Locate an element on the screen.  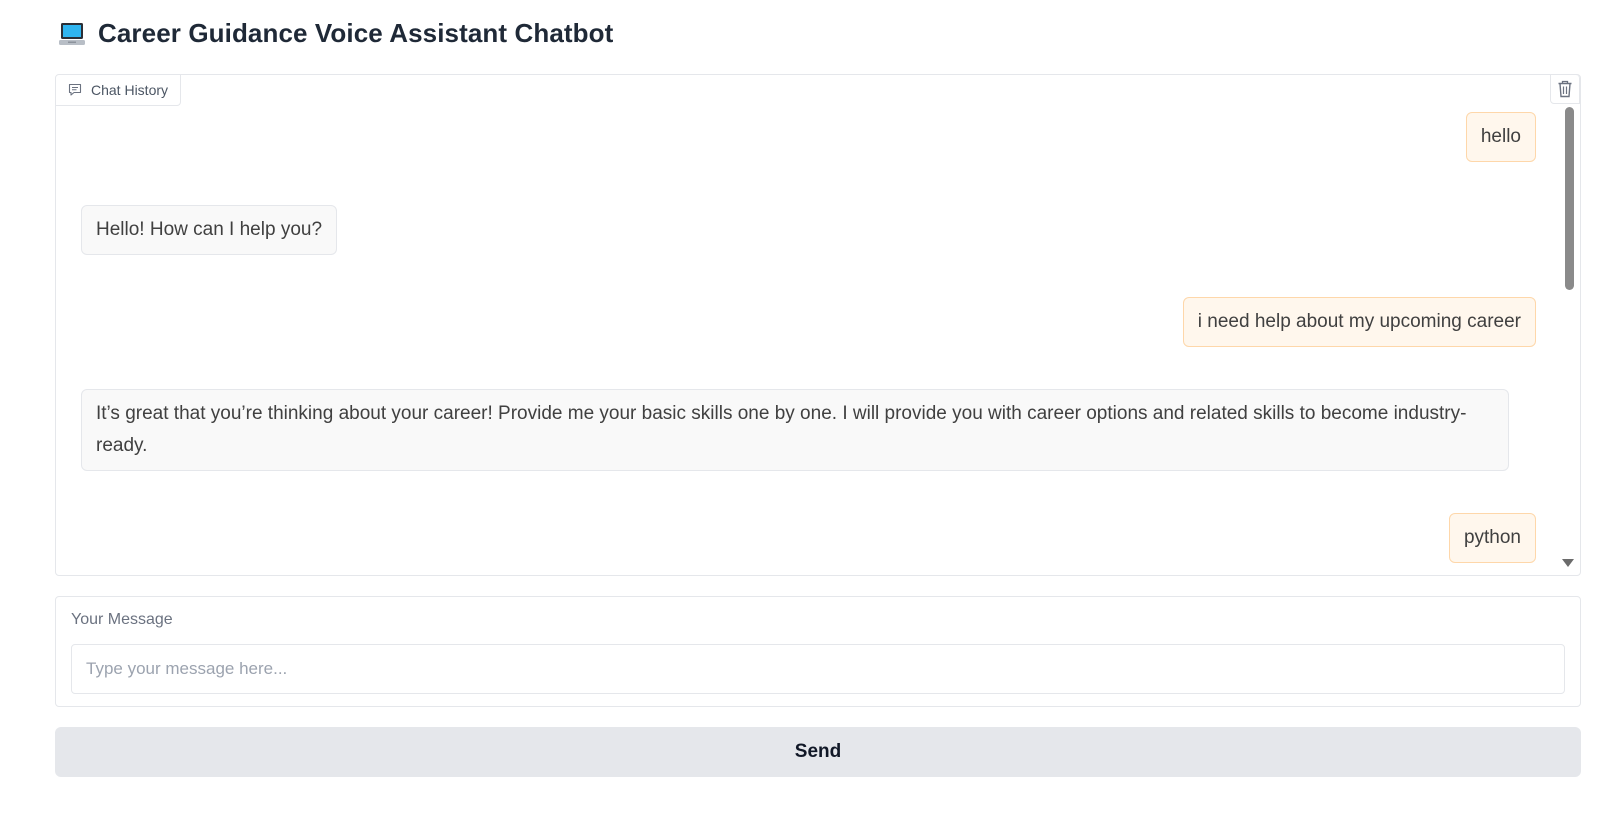
chat-history-label: Chat History is located at coordinates (119, 90).